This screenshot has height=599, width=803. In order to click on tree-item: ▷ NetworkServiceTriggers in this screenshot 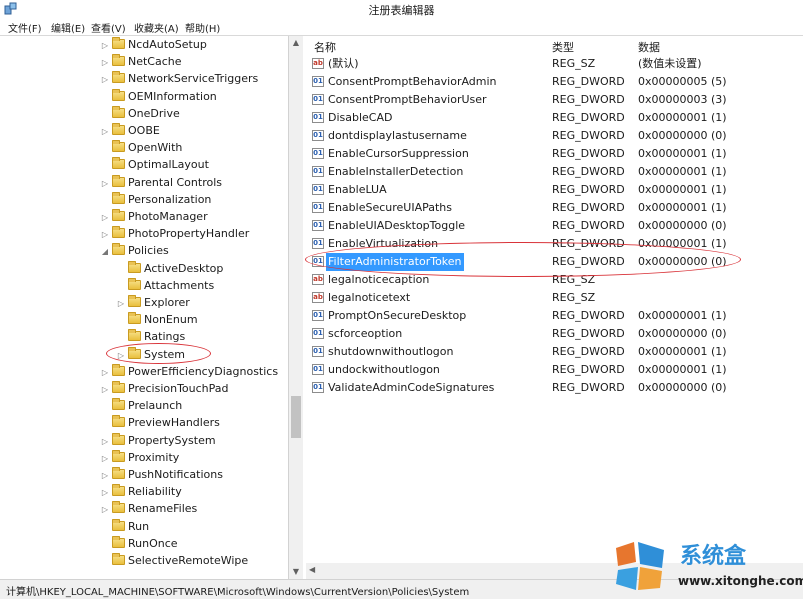, I will do `click(179, 78)`.